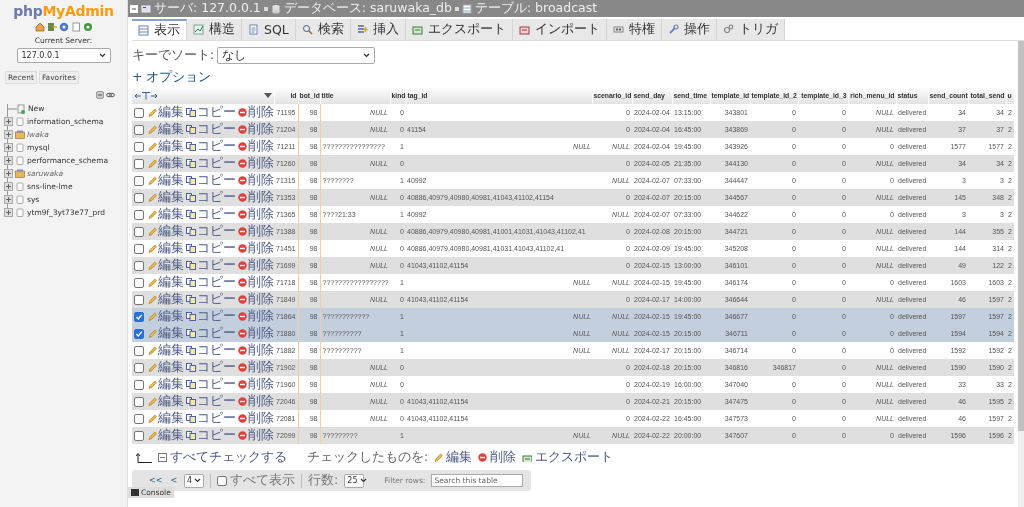 Image resolution: width=1024 pixels, height=507 pixels. Describe the element at coordinates (134, 8) in the screenshot. I see `collapse-icon` at that location.